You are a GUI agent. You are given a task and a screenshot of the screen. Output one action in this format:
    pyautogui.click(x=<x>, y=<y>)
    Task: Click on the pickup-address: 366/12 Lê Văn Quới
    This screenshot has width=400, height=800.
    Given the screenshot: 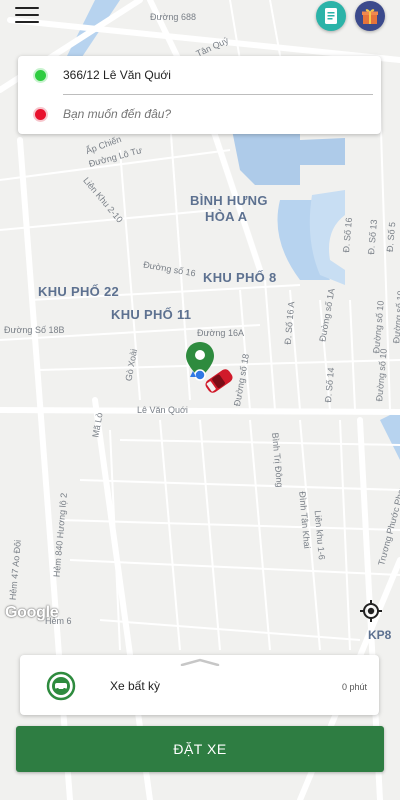 What is the action you would take?
    pyautogui.click(x=117, y=75)
    